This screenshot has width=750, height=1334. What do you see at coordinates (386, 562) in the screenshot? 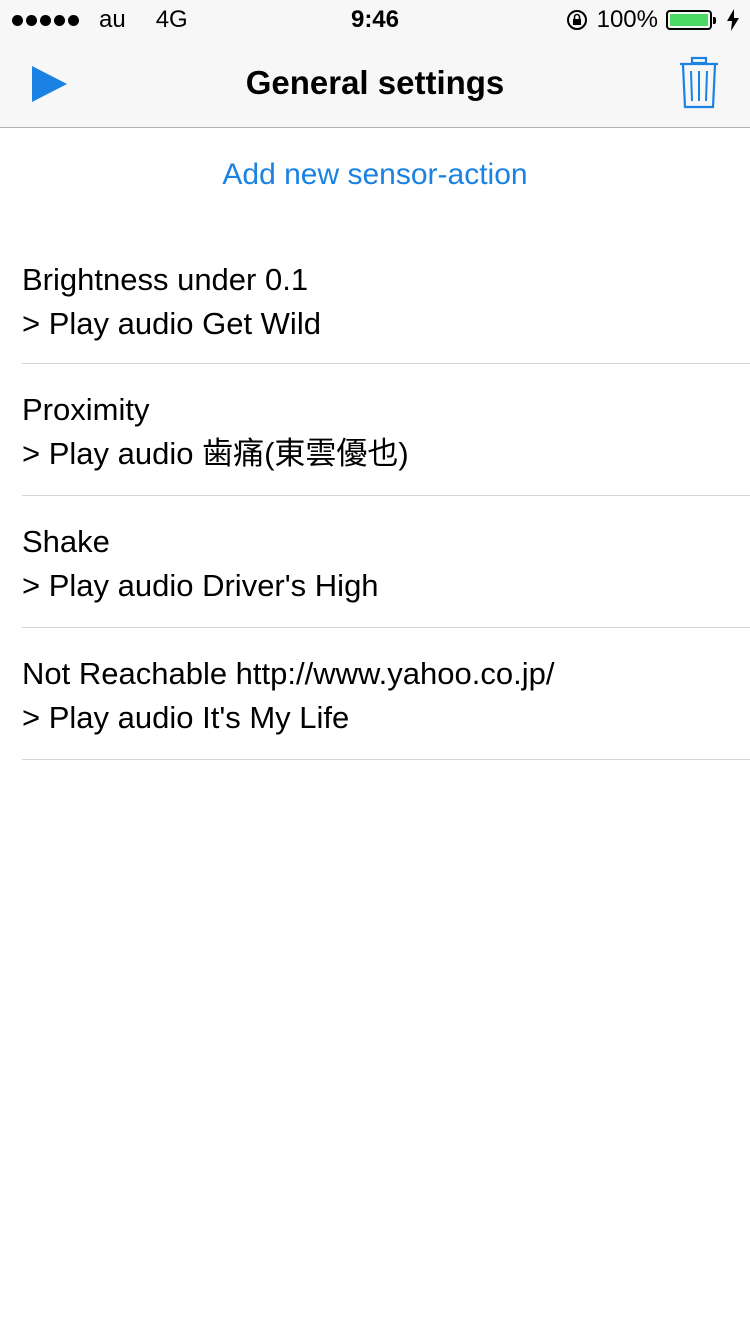
I see `list-item: Shake > Play audio Driver's High` at bounding box center [386, 562].